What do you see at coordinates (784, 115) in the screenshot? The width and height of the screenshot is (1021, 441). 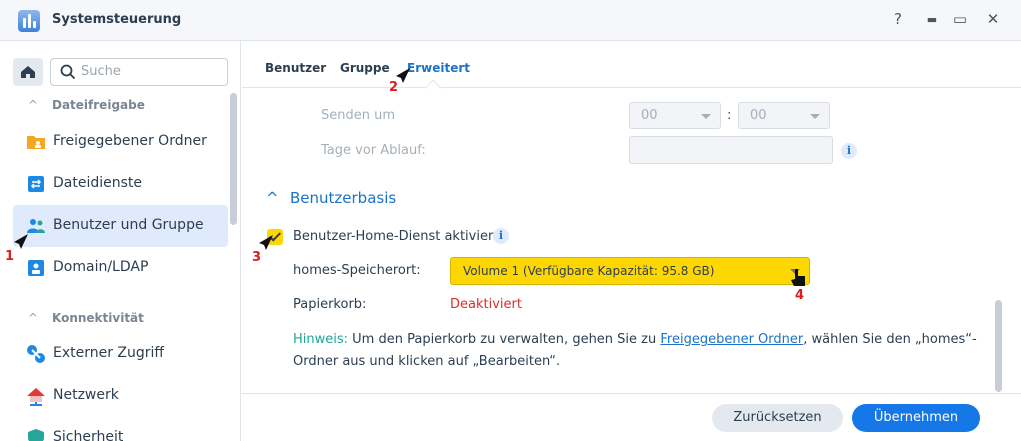 I see `minute-select: 00` at bounding box center [784, 115].